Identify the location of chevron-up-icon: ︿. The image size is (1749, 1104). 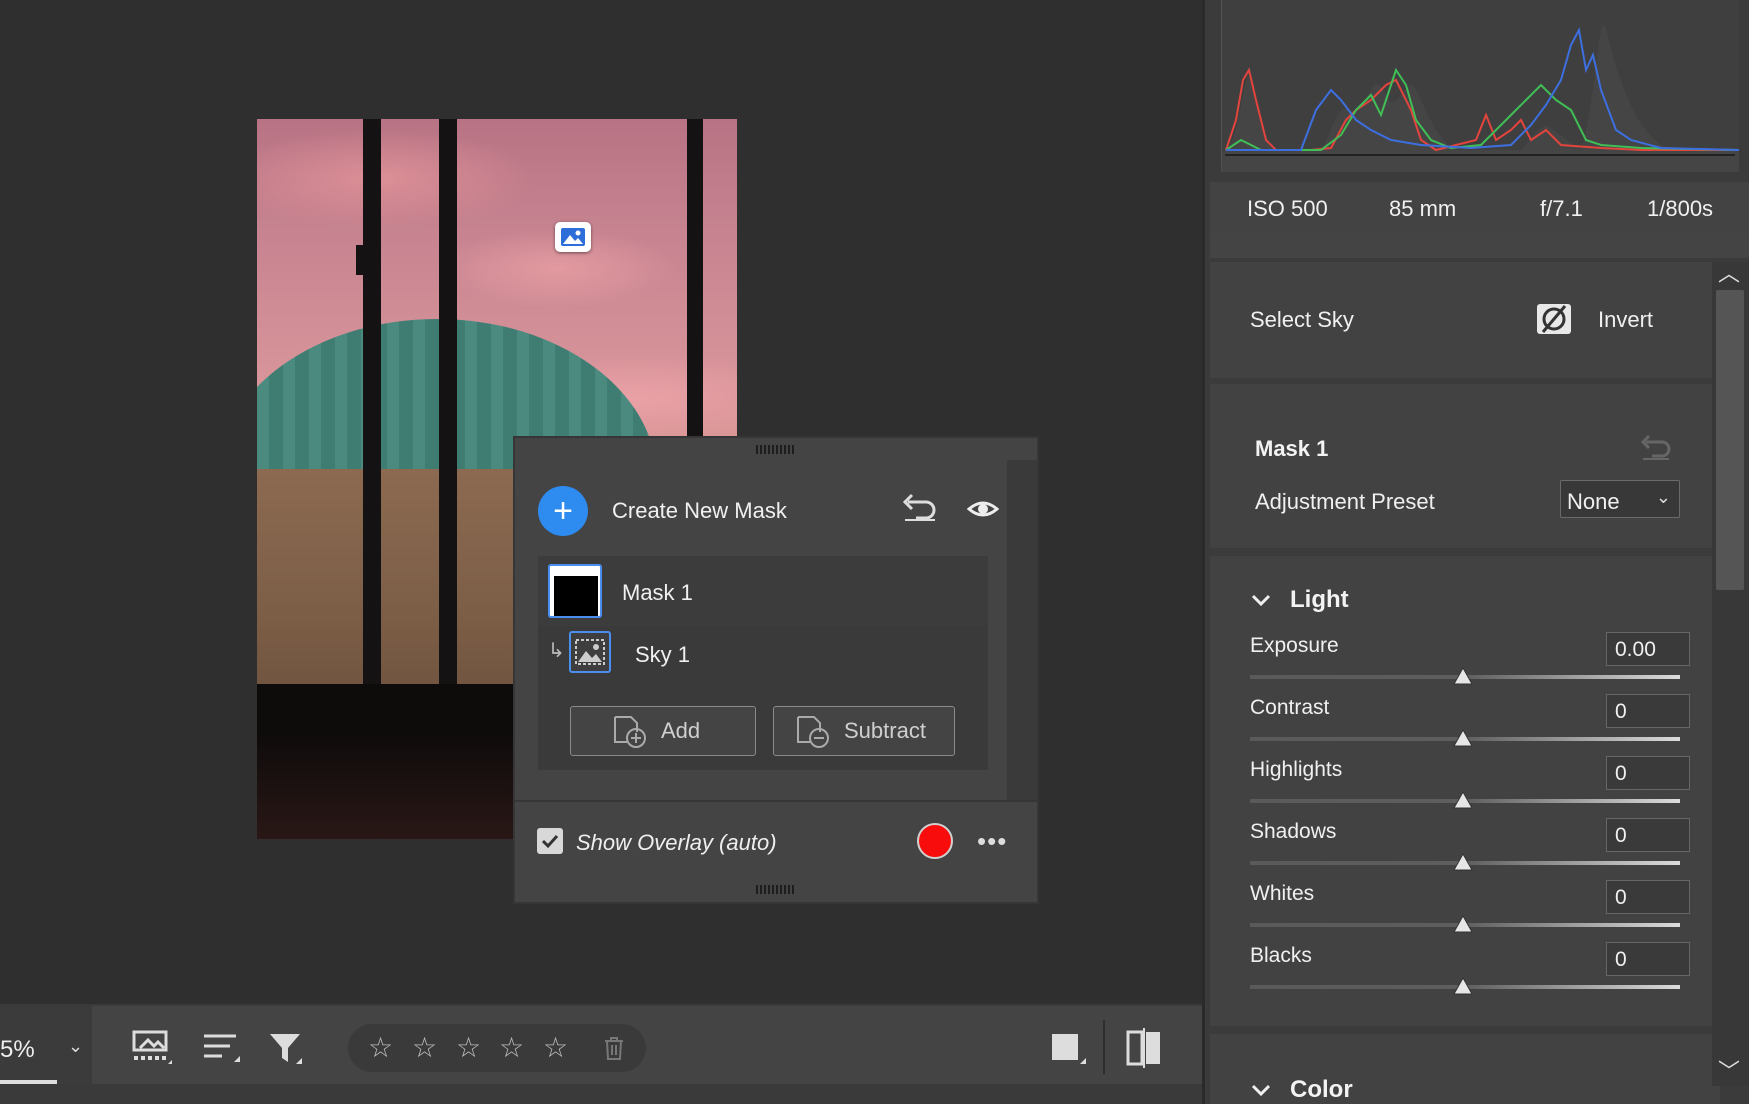
(1729, 272).